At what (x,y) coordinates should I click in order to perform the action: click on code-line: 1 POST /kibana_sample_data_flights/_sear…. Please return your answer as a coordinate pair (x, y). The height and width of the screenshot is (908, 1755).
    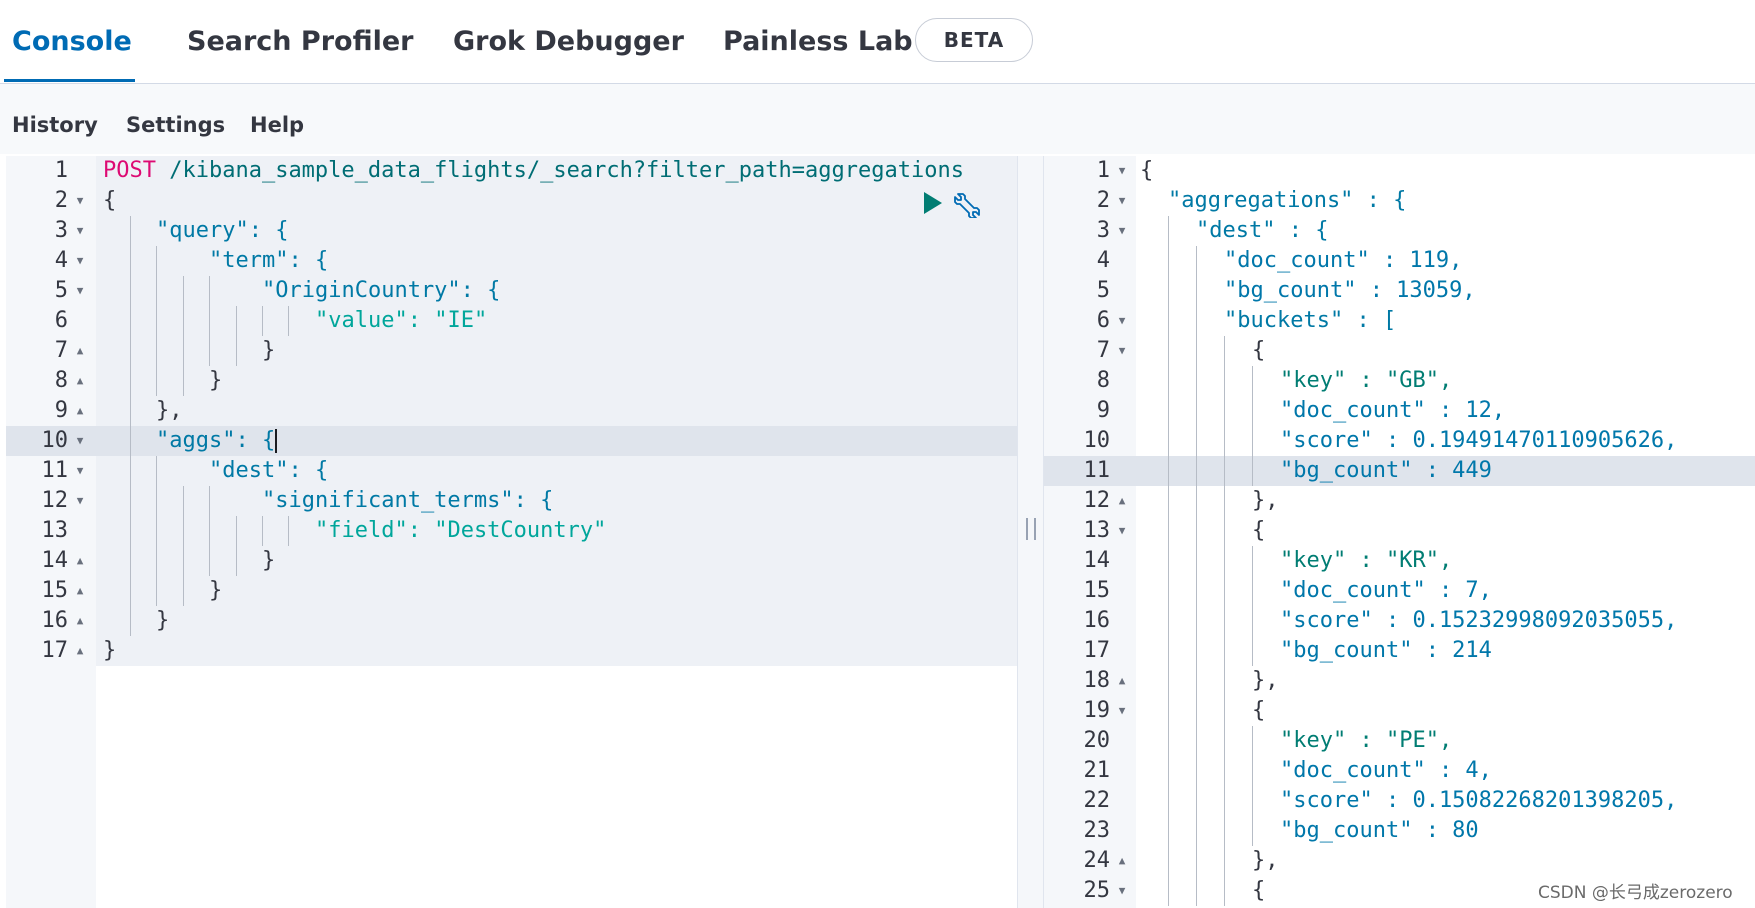
    Looking at the image, I should click on (485, 171).